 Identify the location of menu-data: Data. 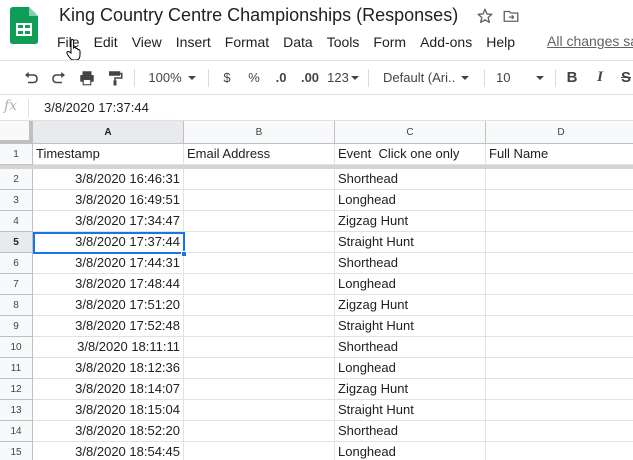
(298, 42).